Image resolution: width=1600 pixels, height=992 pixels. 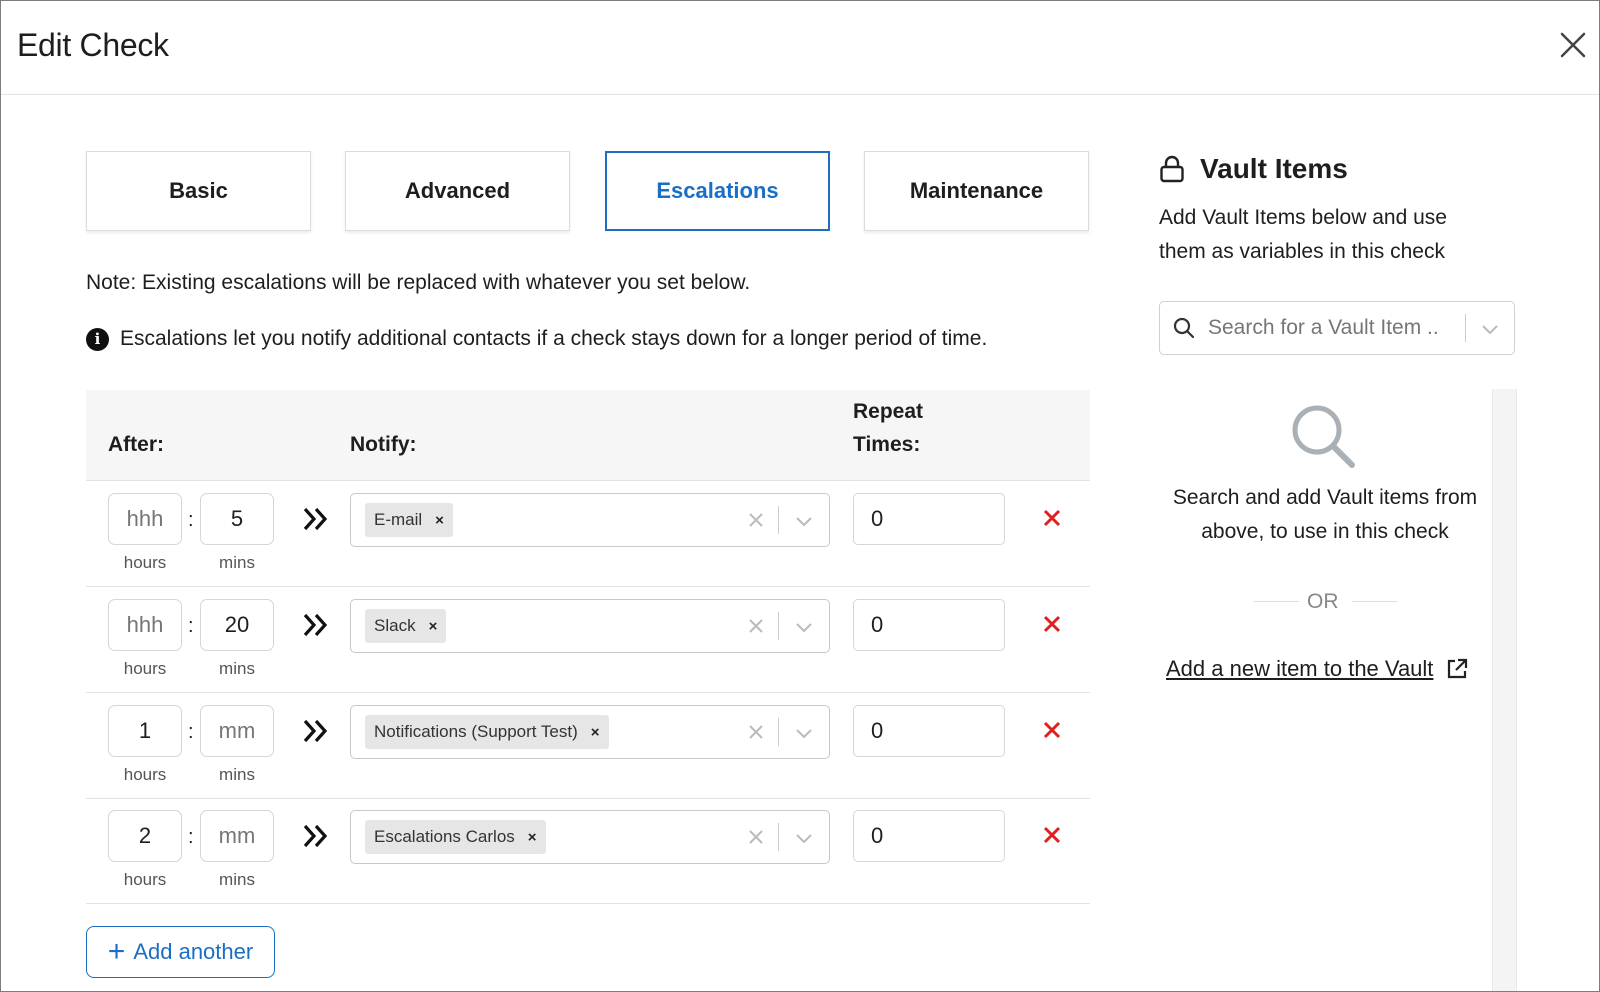 What do you see at coordinates (1172, 169) in the screenshot?
I see `lock-icon` at bounding box center [1172, 169].